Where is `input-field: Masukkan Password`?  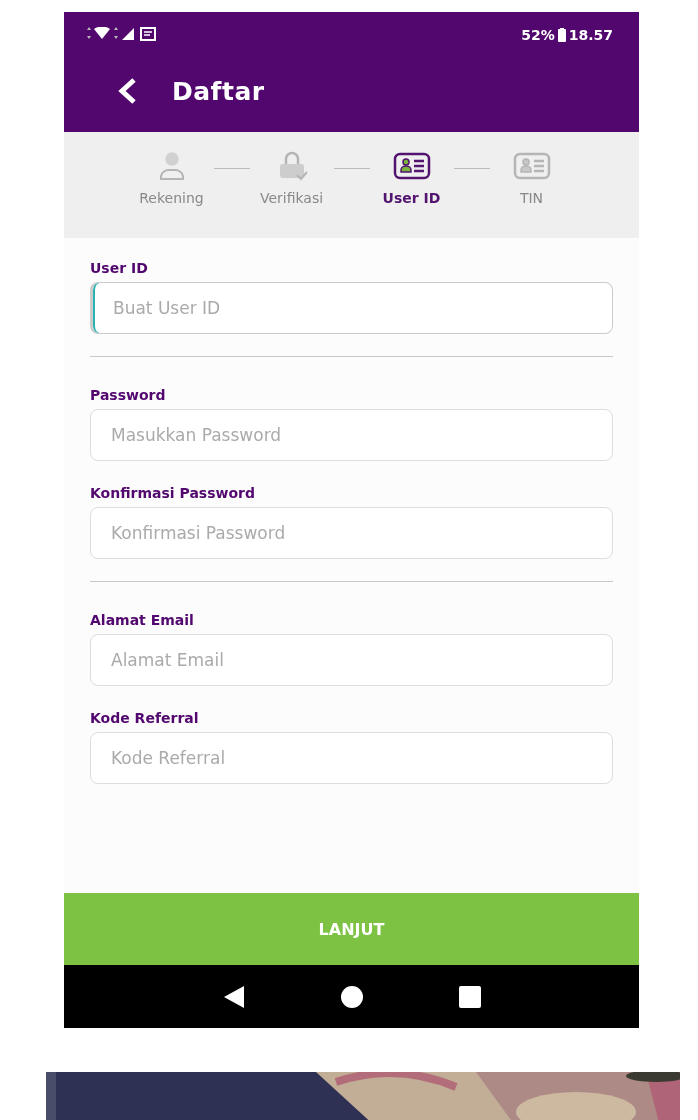 input-field: Masukkan Password is located at coordinates (351, 435).